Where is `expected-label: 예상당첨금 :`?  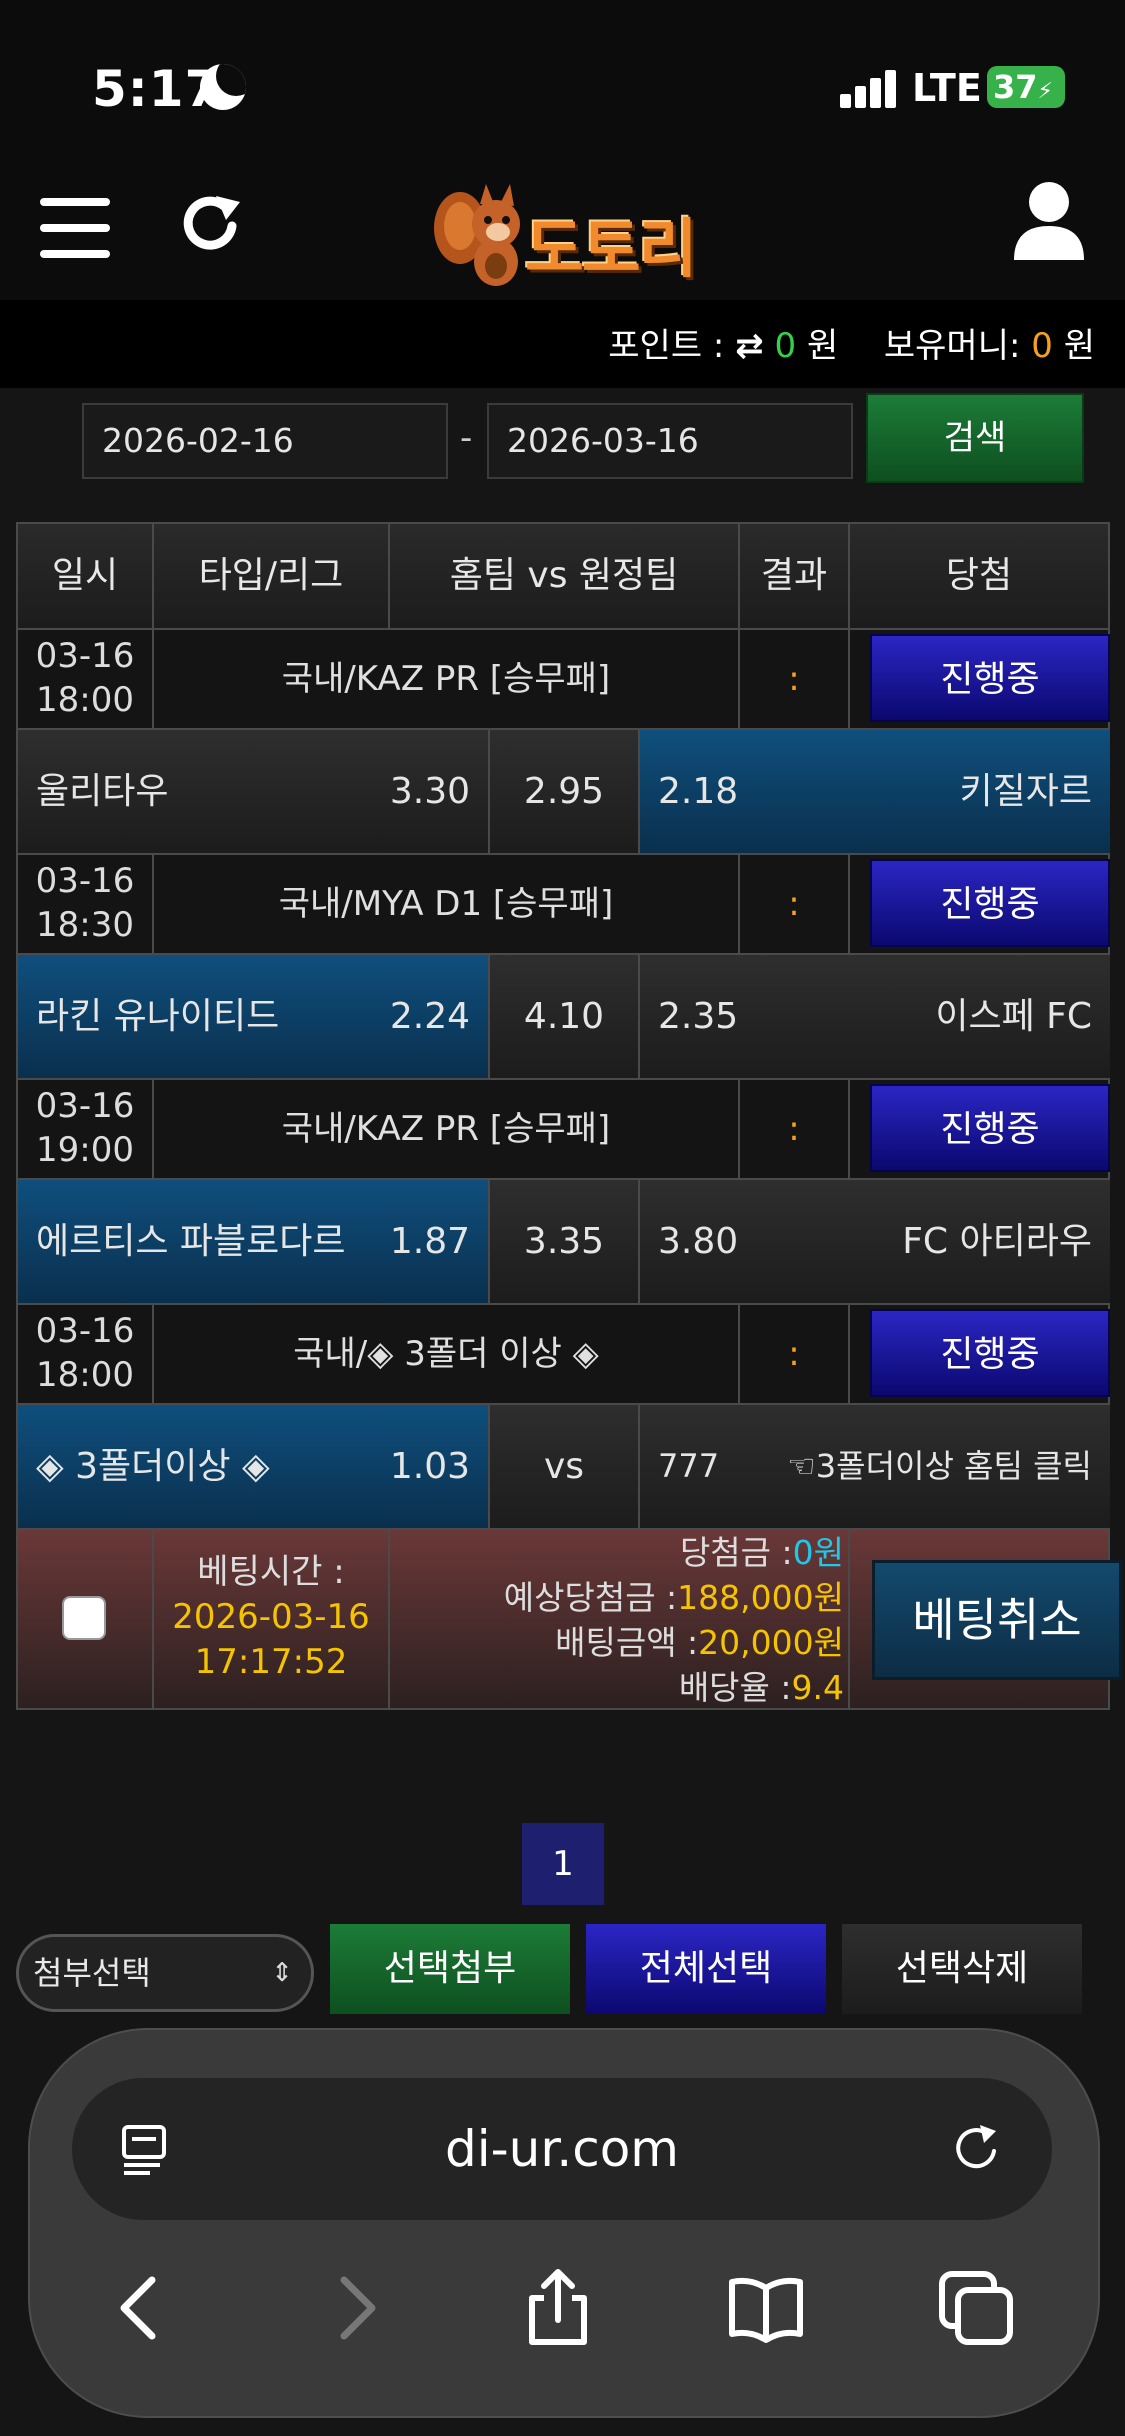
expected-label: 예상당첨금 : is located at coordinates (590, 1597).